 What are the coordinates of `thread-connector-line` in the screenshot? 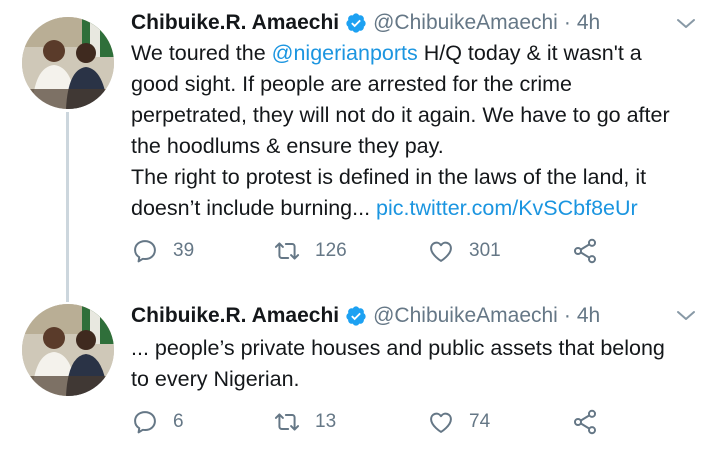 It's located at (67, 207).